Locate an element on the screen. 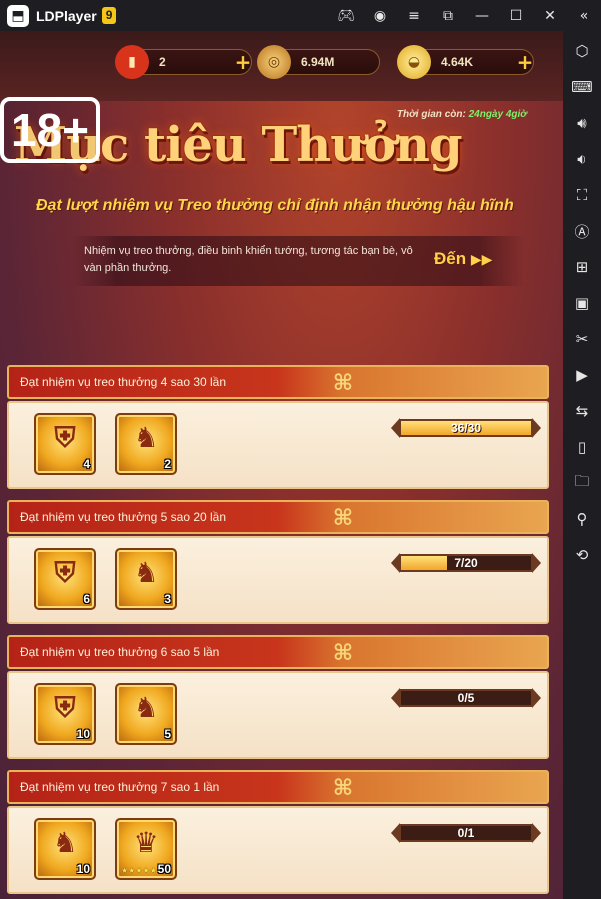  progress-text: 7/20 is located at coordinates (466, 563).